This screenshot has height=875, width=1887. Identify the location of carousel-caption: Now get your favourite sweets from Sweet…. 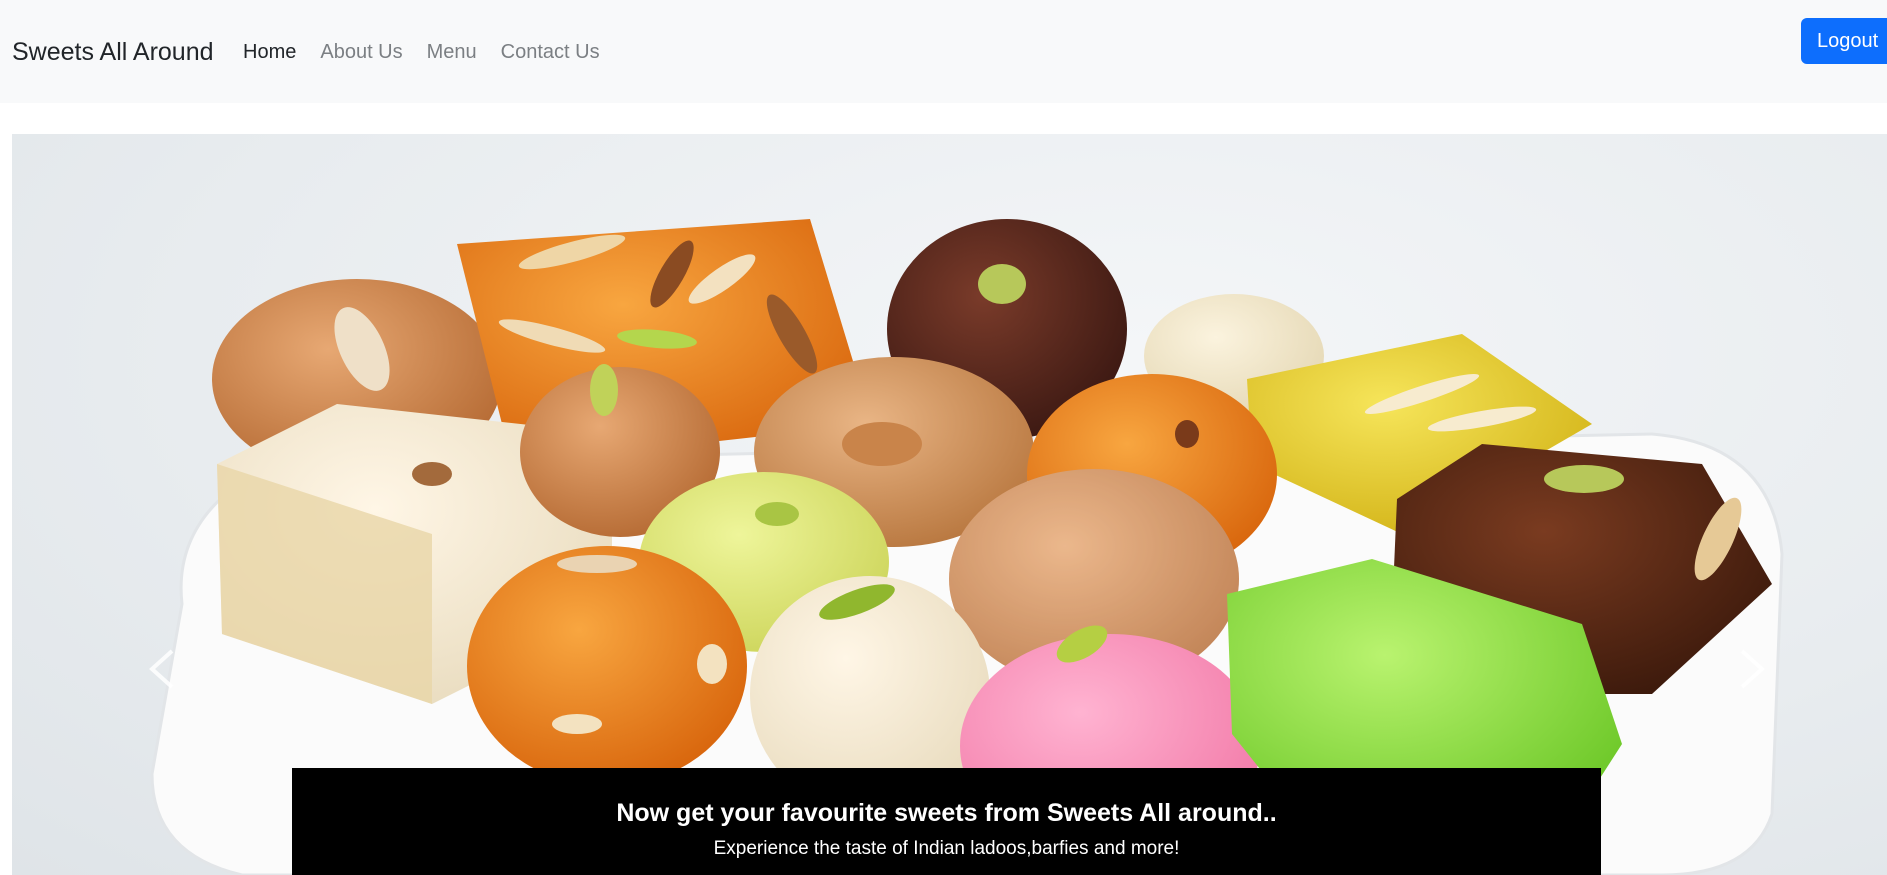
(946, 821).